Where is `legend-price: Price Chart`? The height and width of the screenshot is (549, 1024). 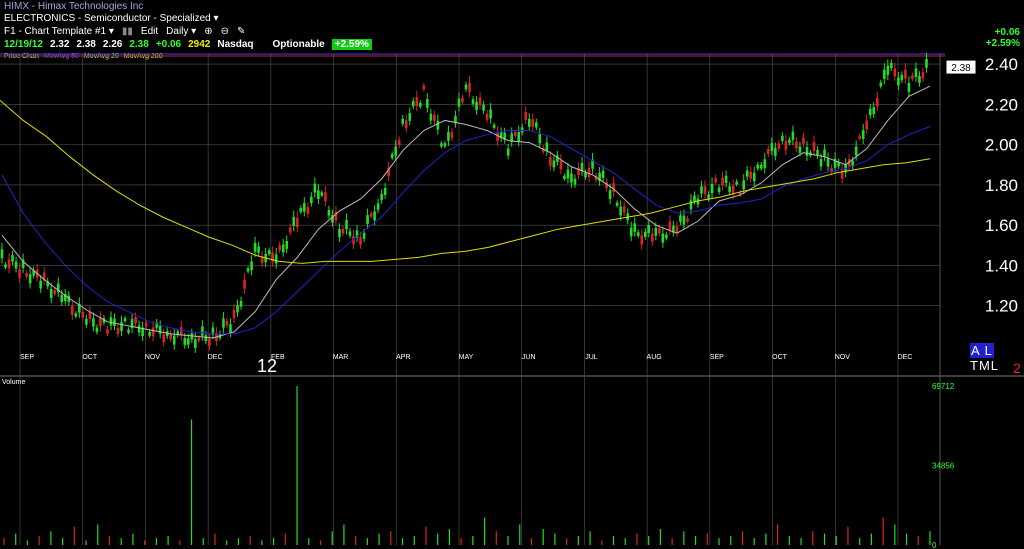
legend-price: Price Chart is located at coordinates (22, 56).